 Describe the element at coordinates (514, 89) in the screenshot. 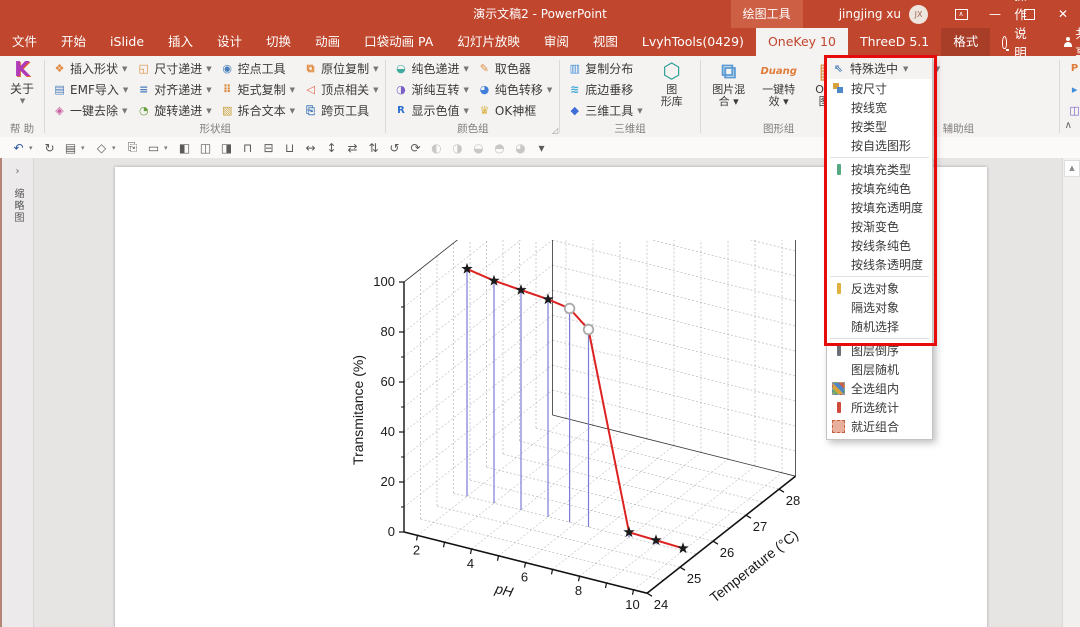

I see `ribbon-button-纯色转移: ◕ 纯色转移 ▼` at that location.